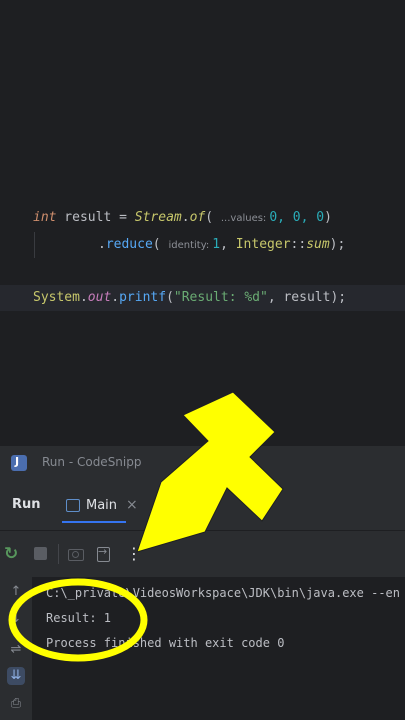 The height and width of the screenshot is (720, 405). What do you see at coordinates (129, 244) in the screenshot?
I see `method-name: reduce` at bounding box center [129, 244].